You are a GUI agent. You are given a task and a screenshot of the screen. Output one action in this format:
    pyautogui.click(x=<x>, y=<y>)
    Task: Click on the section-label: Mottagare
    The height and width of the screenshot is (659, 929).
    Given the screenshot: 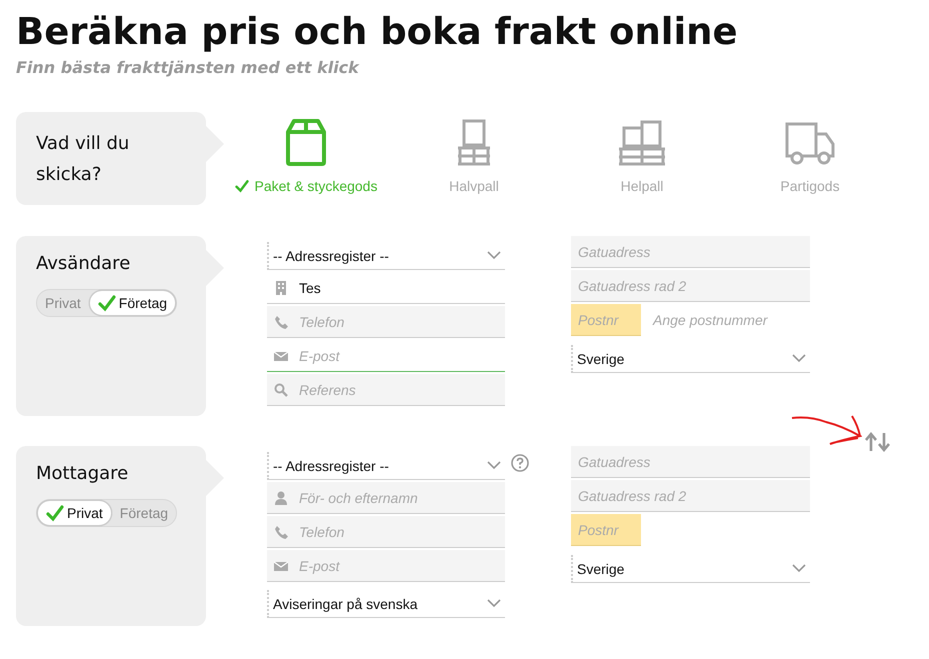 What is the action you would take?
    pyautogui.click(x=82, y=474)
    